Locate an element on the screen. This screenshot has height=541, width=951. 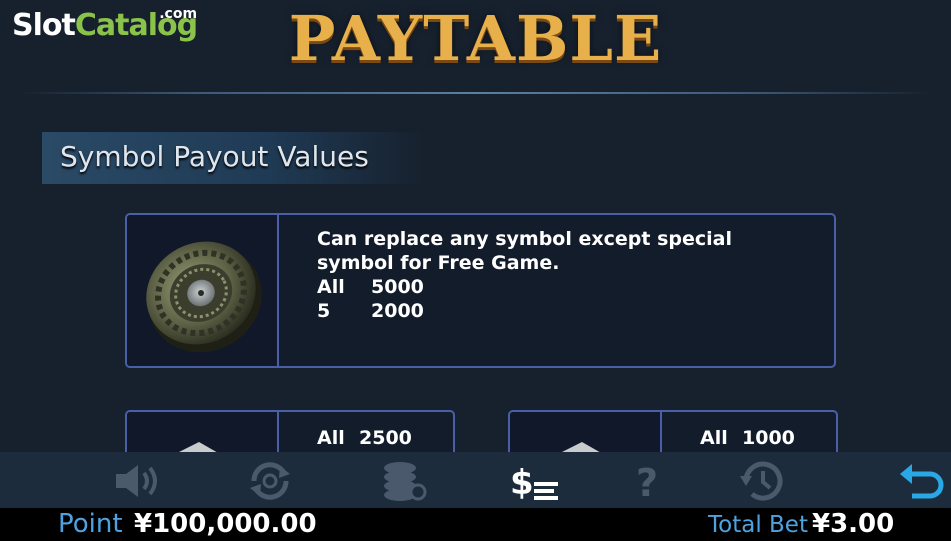
pay-value: 1000 is located at coordinates (768, 438).